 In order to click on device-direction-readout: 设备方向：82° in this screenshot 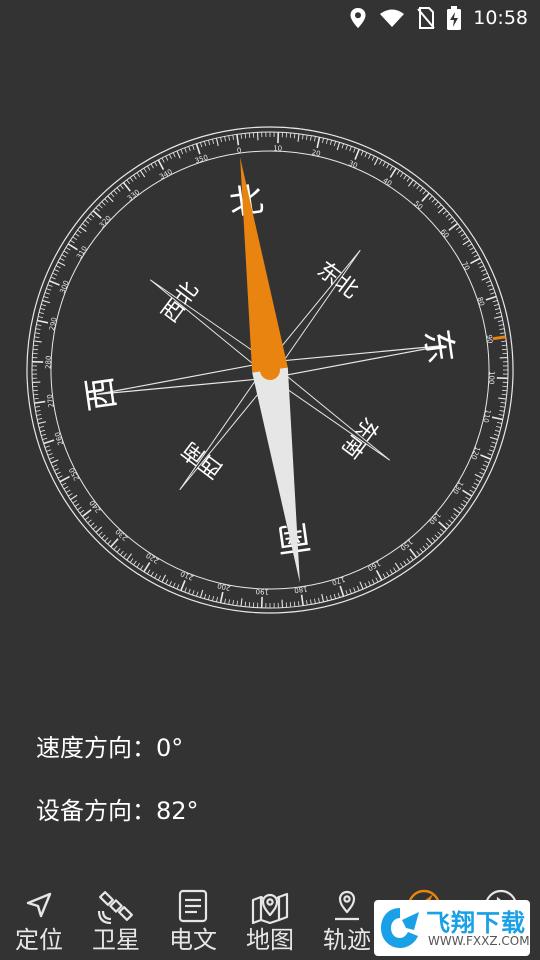, I will do `click(117, 811)`.